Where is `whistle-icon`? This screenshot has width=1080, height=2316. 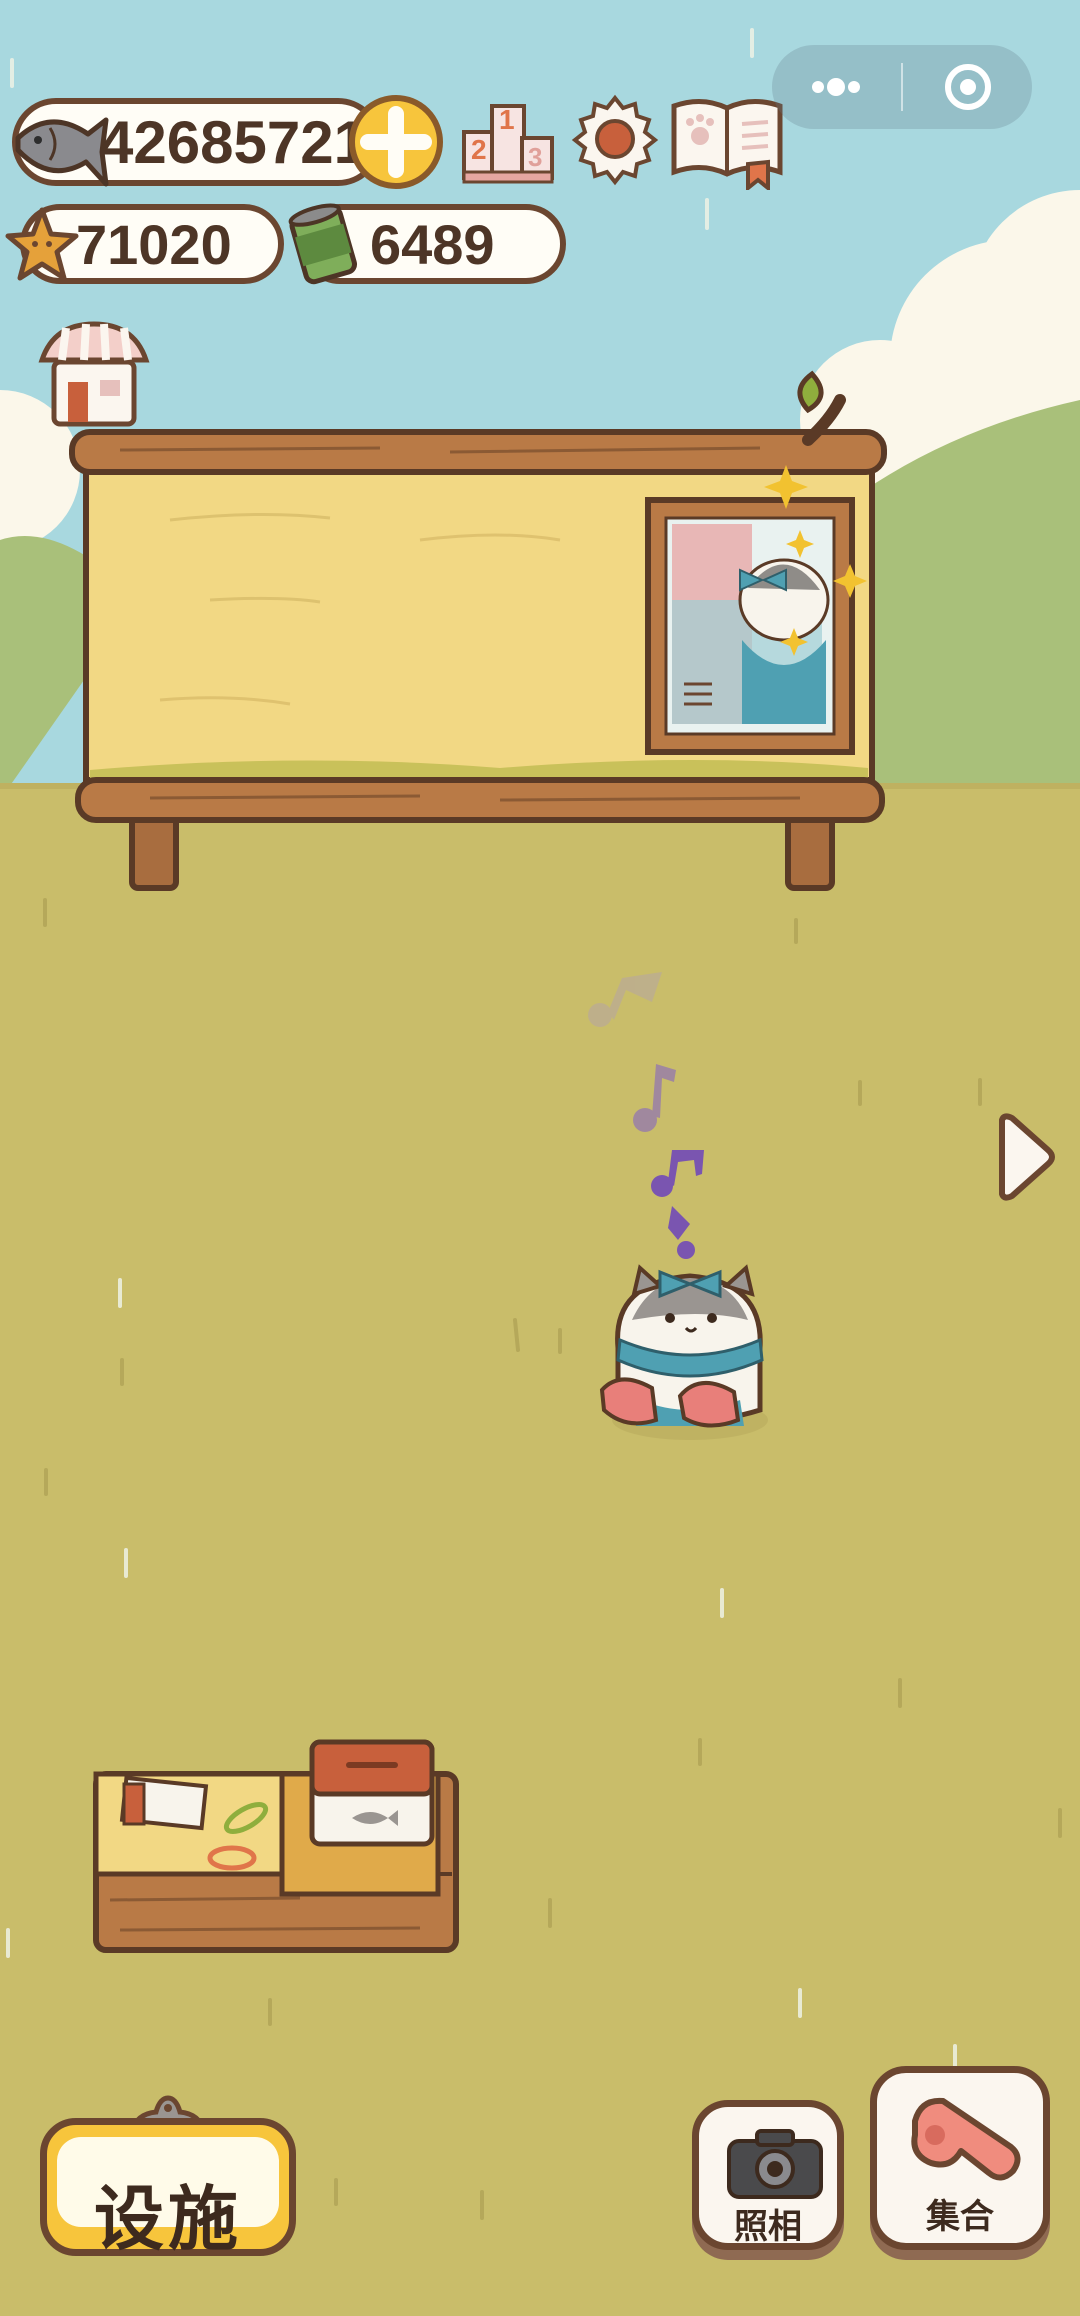
whistle-icon is located at coordinates (966, 2139).